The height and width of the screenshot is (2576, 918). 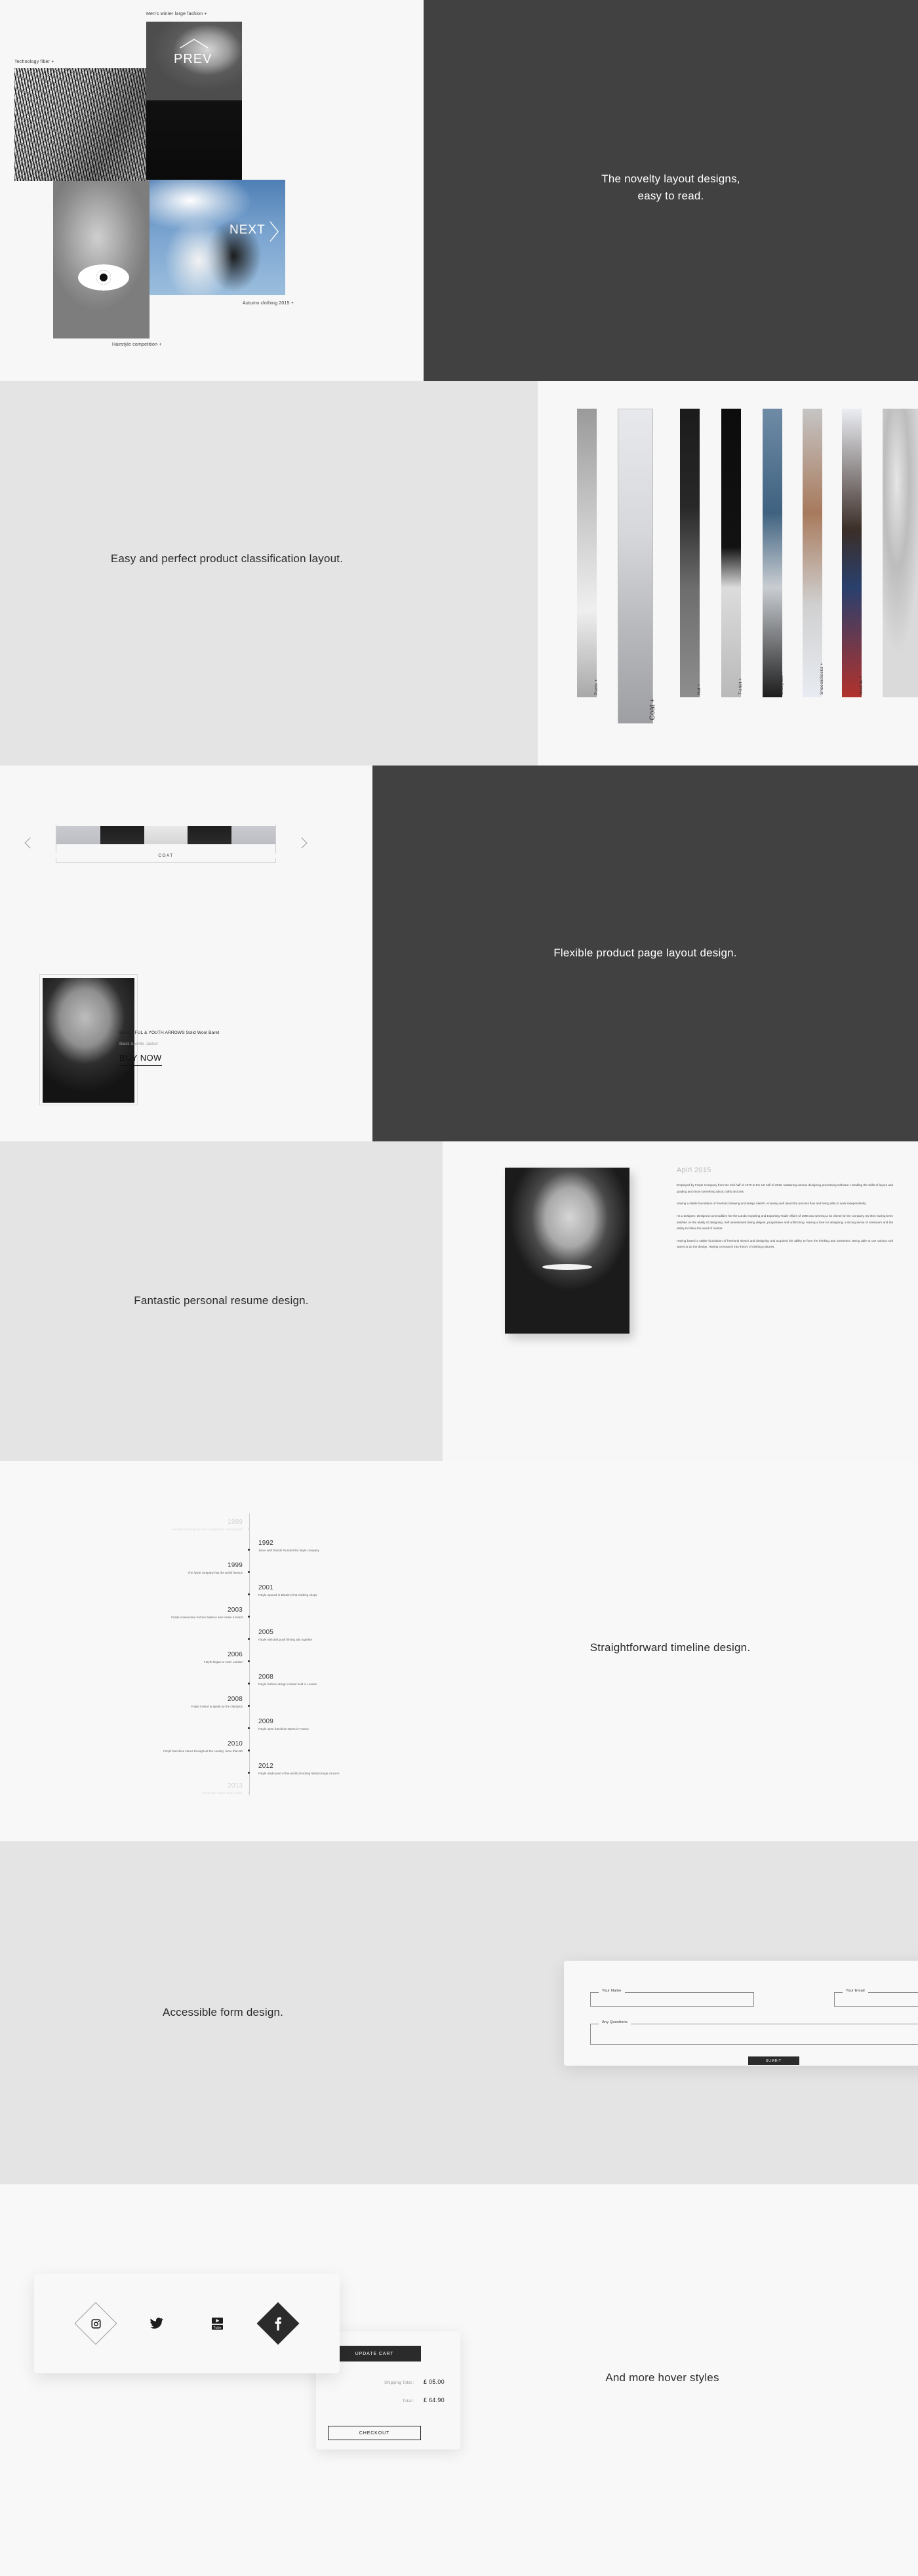 I want to click on your-name-field: Your Name, so click(x=672, y=1998).